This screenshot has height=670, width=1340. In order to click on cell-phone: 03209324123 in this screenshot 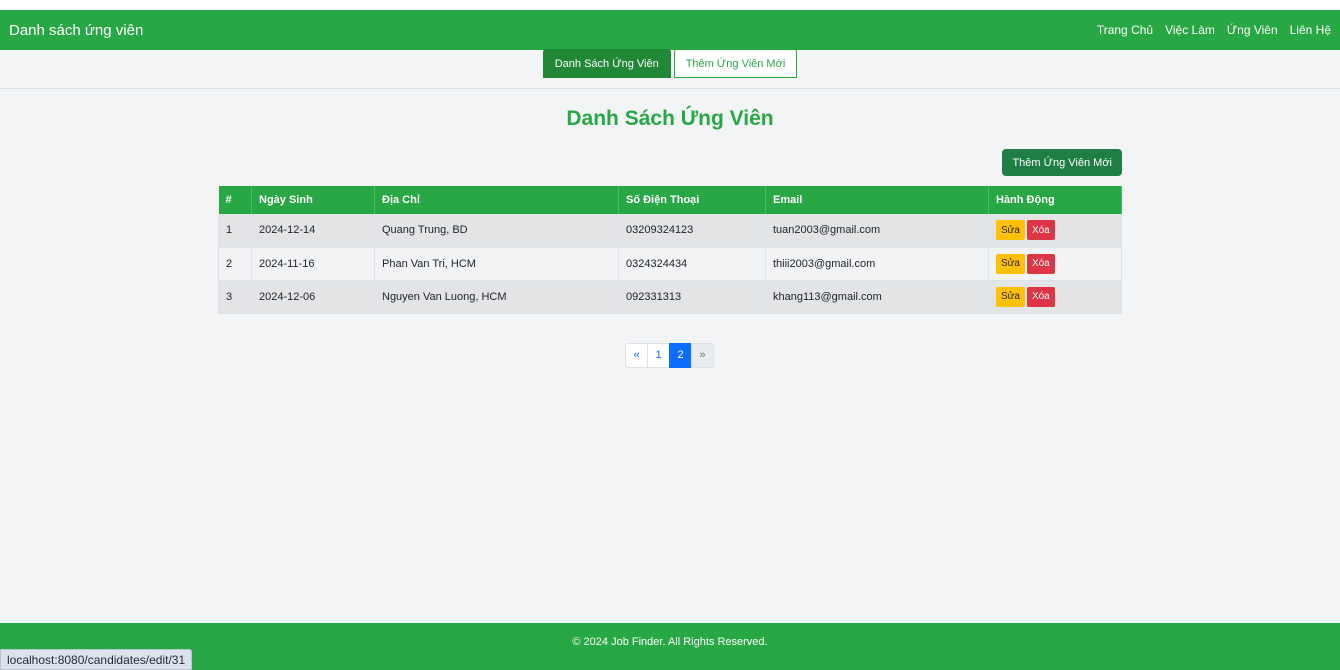, I will do `click(692, 231)`.